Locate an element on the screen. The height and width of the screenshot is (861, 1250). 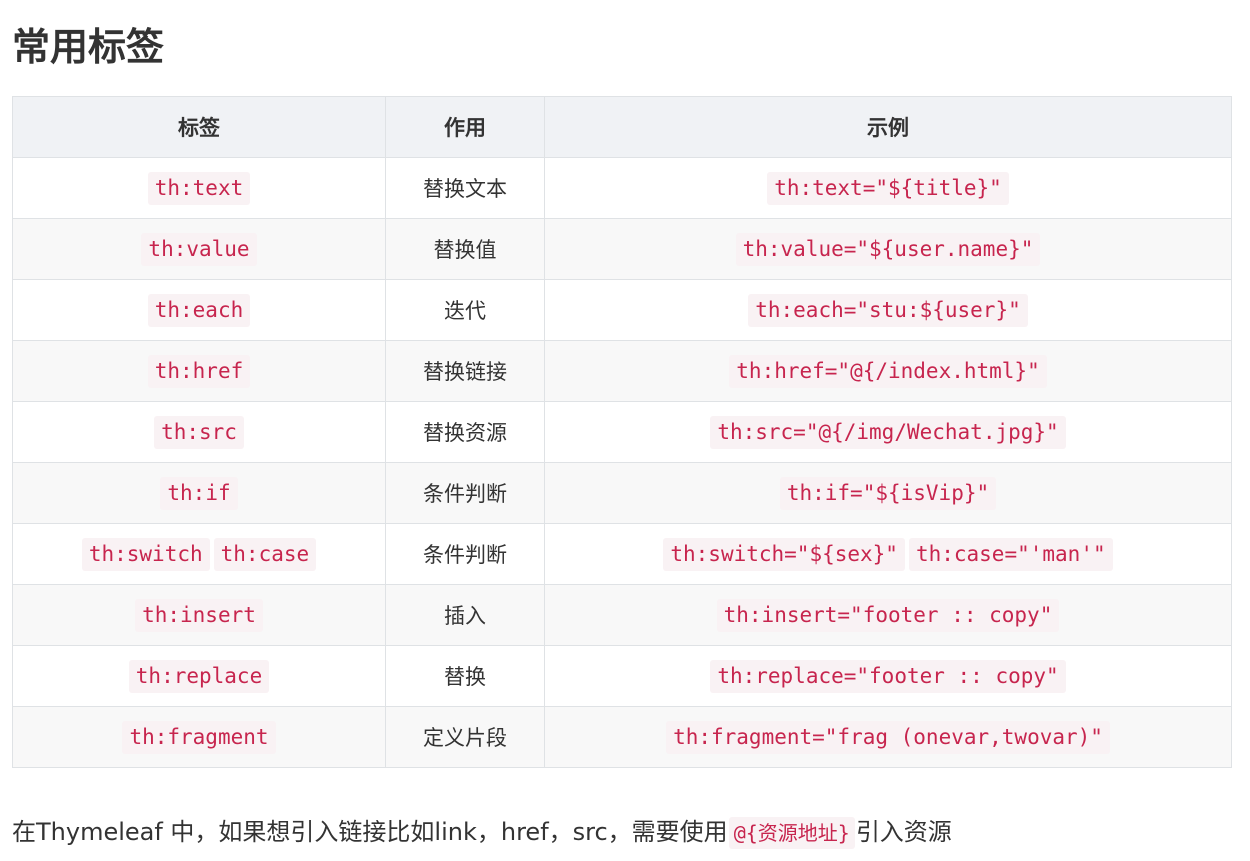
tag-cell: th:text is located at coordinates (199, 188).